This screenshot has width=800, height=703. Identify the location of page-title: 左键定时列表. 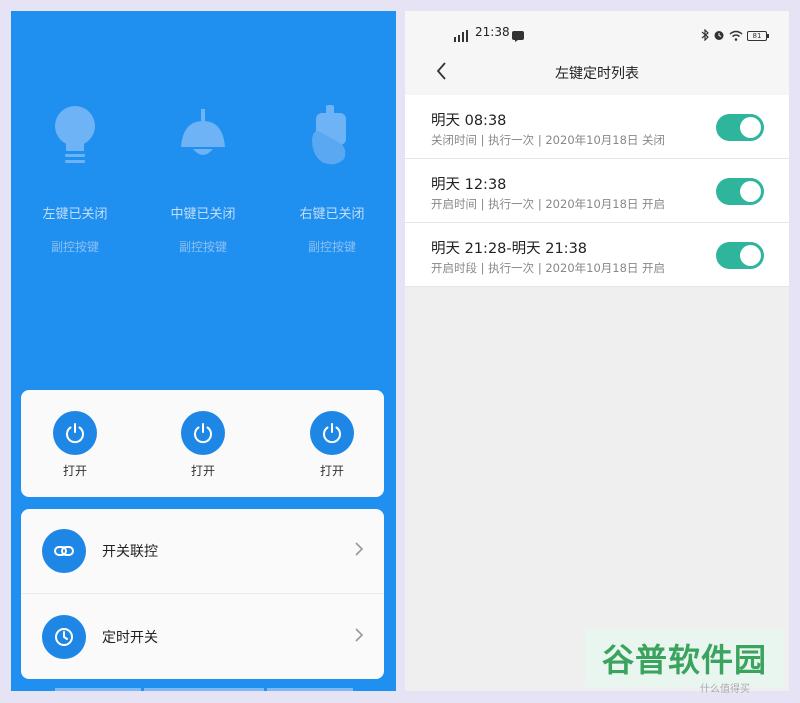
(597, 74).